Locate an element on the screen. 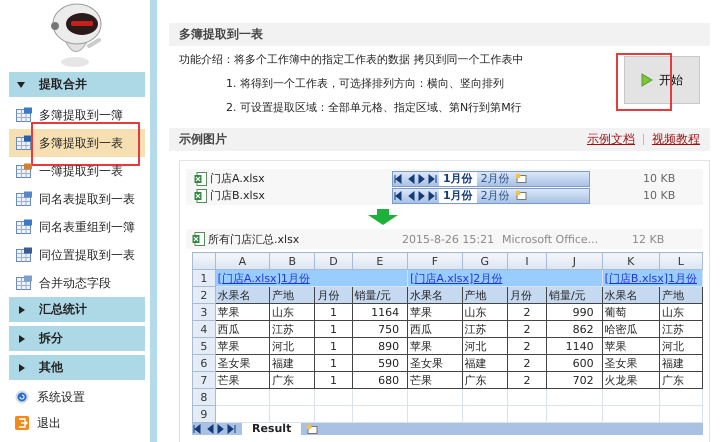 Image resolution: width=720 pixels, height=442 pixels. column-header: B is located at coordinates (292, 261).